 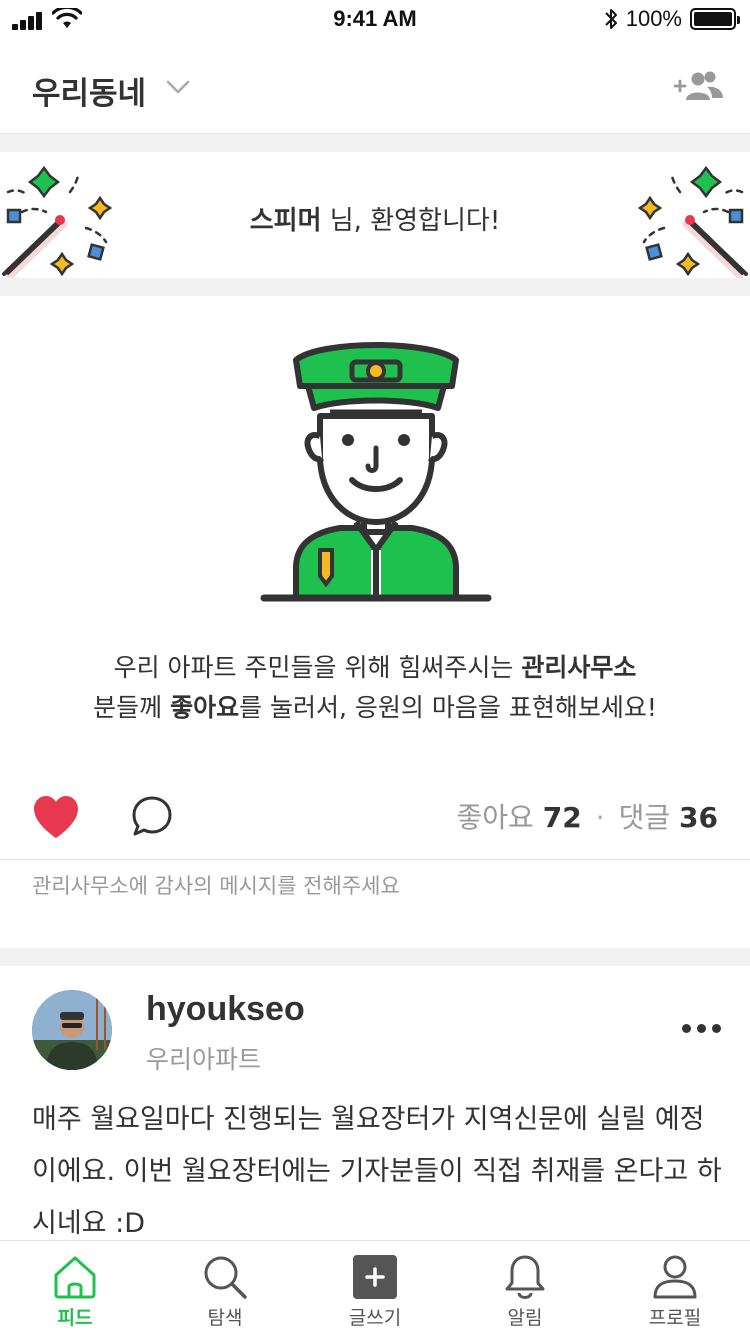 What do you see at coordinates (205, 707) in the screenshot?
I see `desc-line2-bold: 좋아요` at bounding box center [205, 707].